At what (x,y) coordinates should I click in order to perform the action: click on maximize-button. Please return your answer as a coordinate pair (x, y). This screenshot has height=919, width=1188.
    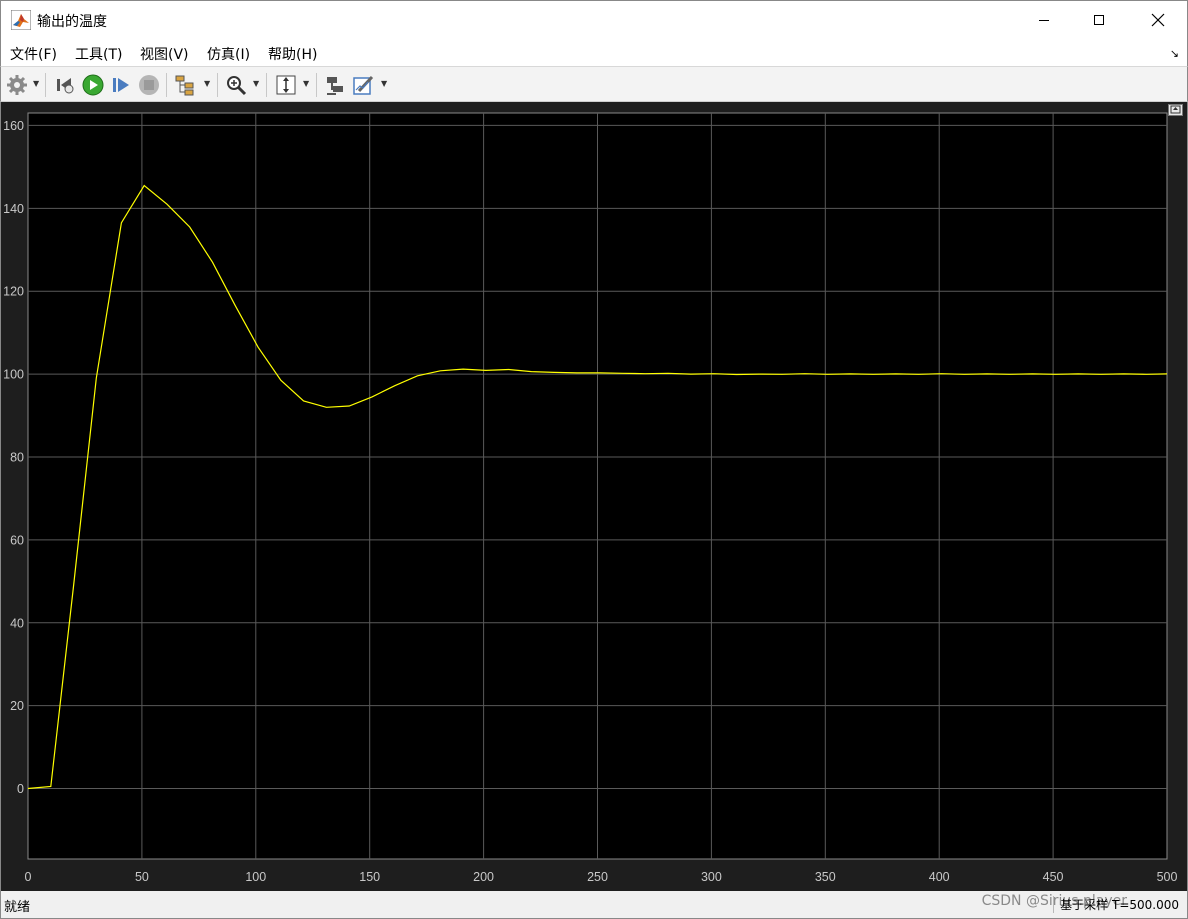
    Looking at the image, I should click on (1099, 20).